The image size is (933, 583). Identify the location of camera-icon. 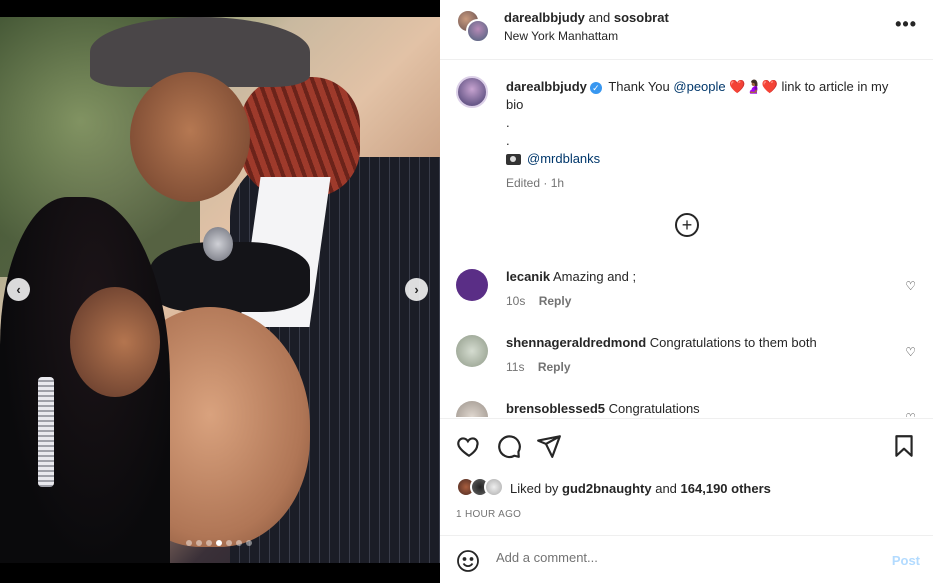
(513, 160).